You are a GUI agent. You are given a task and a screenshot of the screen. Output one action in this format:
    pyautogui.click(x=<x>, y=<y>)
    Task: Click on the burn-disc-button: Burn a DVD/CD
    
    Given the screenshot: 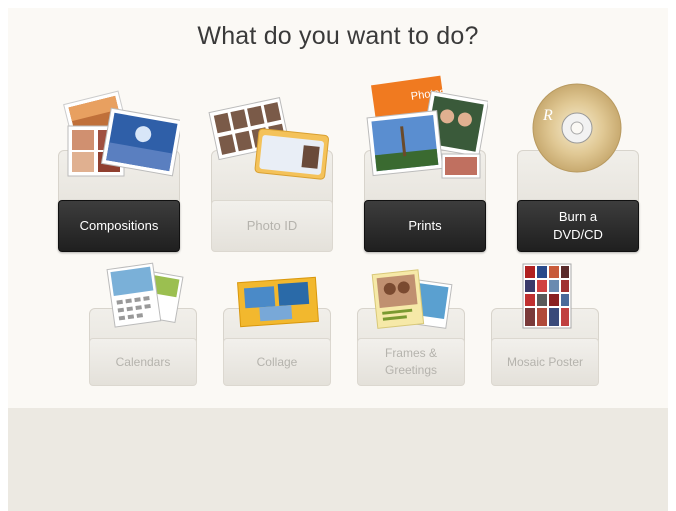 What is the action you would take?
    pyautogui.click(x=578, y=226)
    